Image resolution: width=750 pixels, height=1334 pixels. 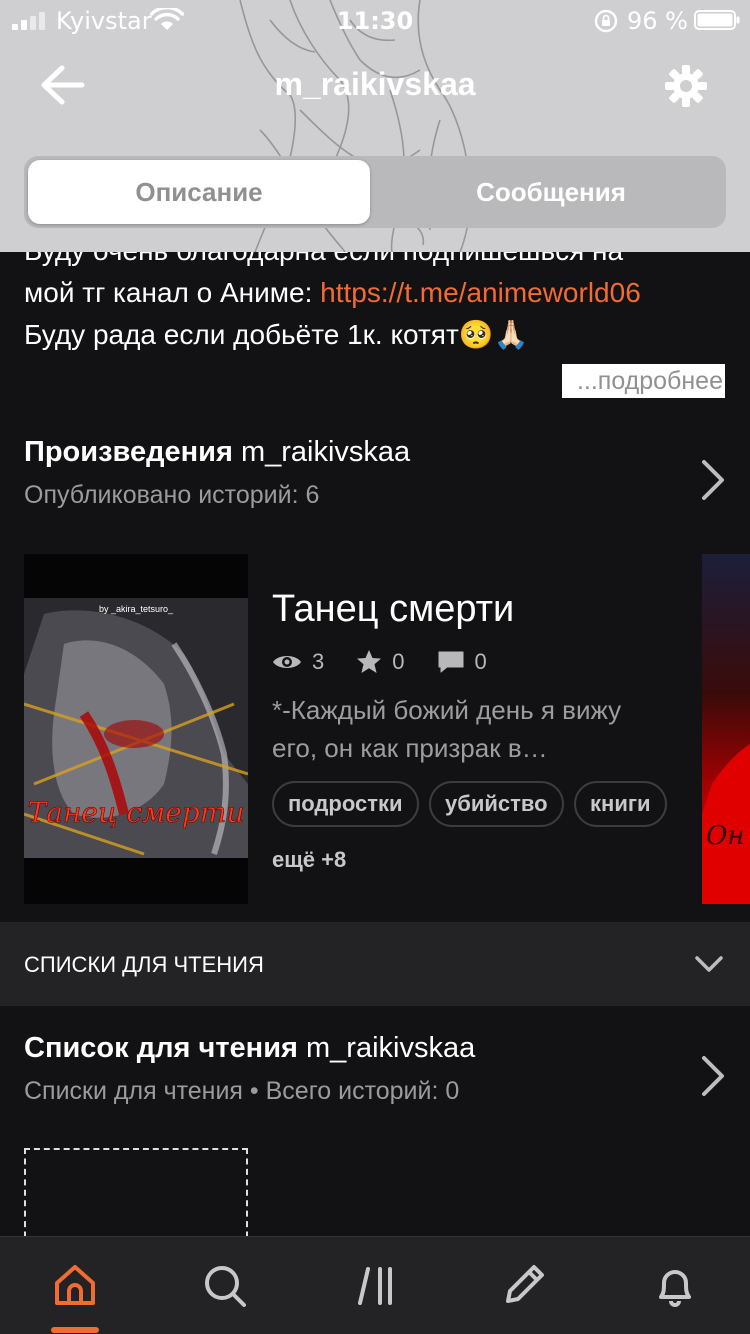 I want to click on story-stats: 3 0 0, so click(x=482, y=662).